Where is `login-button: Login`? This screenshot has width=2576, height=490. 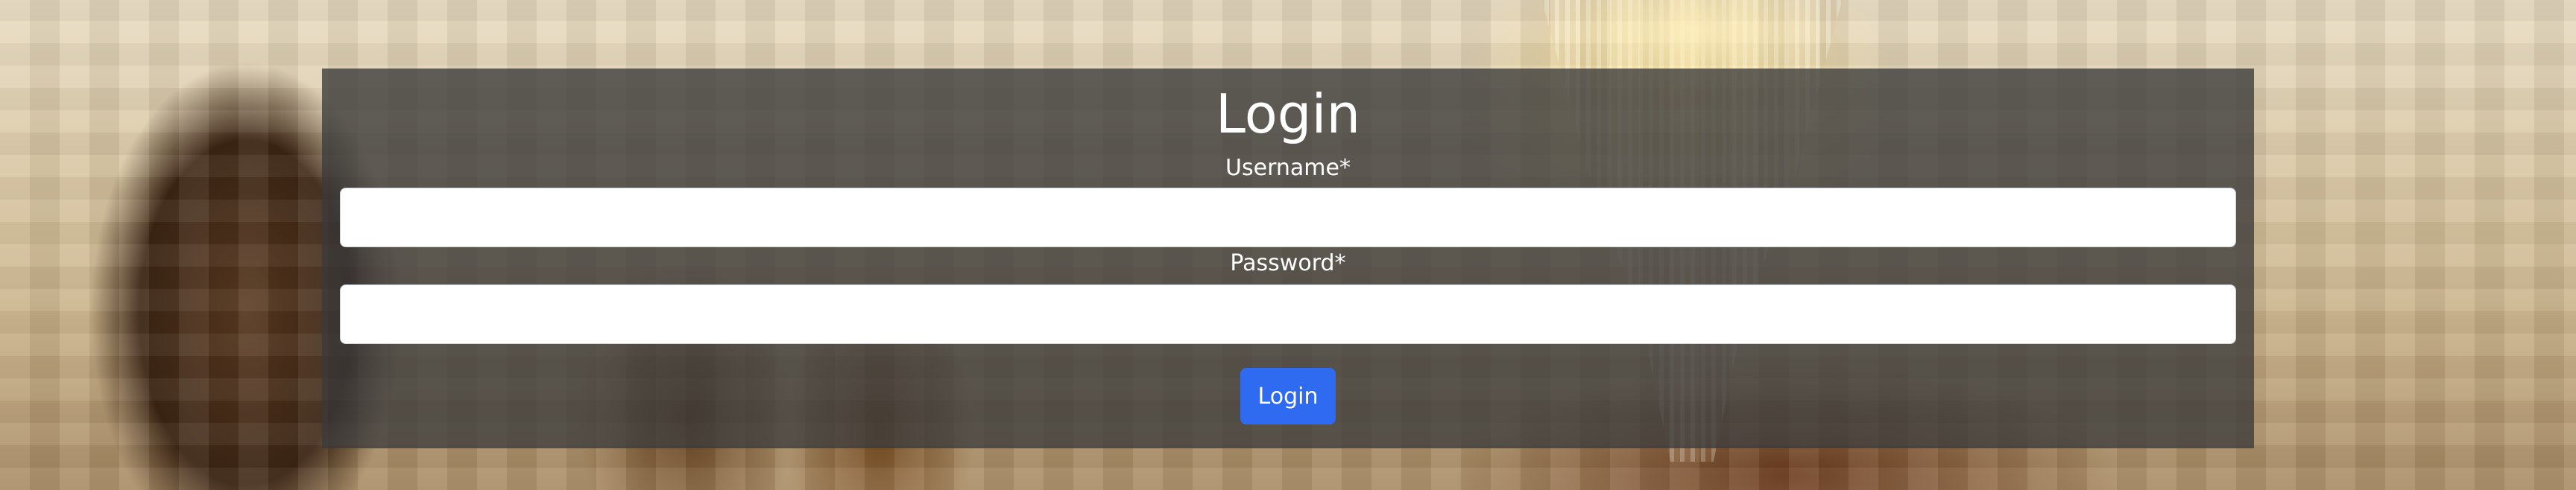
login-button: Login is located at coordinates (1288, 396).